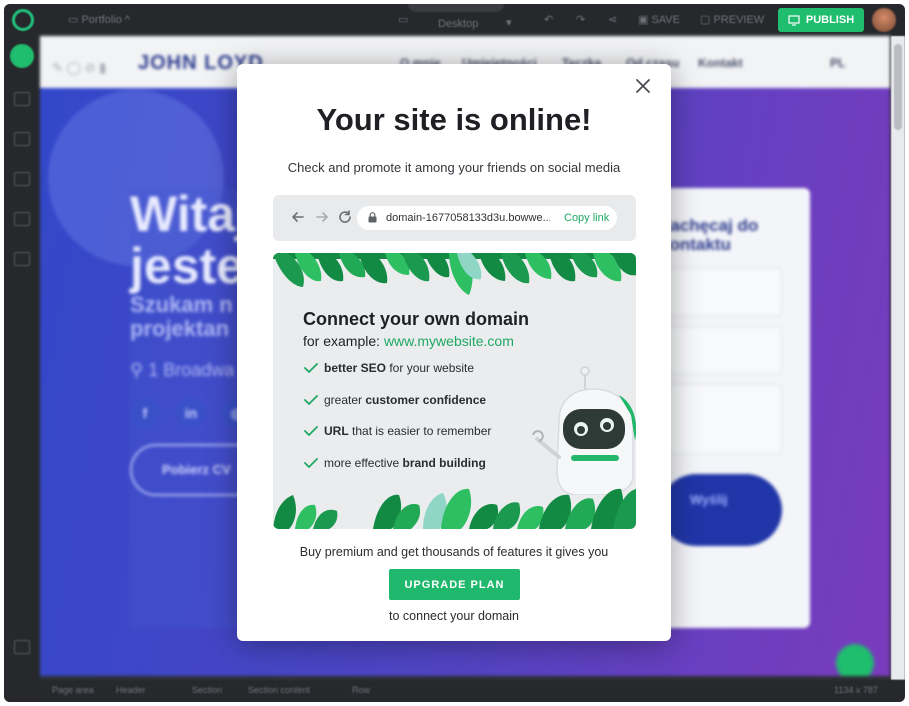  Describe the element at coordinates (75, 20) in the screenshot. I see `folder-icon: ▭` at that location.